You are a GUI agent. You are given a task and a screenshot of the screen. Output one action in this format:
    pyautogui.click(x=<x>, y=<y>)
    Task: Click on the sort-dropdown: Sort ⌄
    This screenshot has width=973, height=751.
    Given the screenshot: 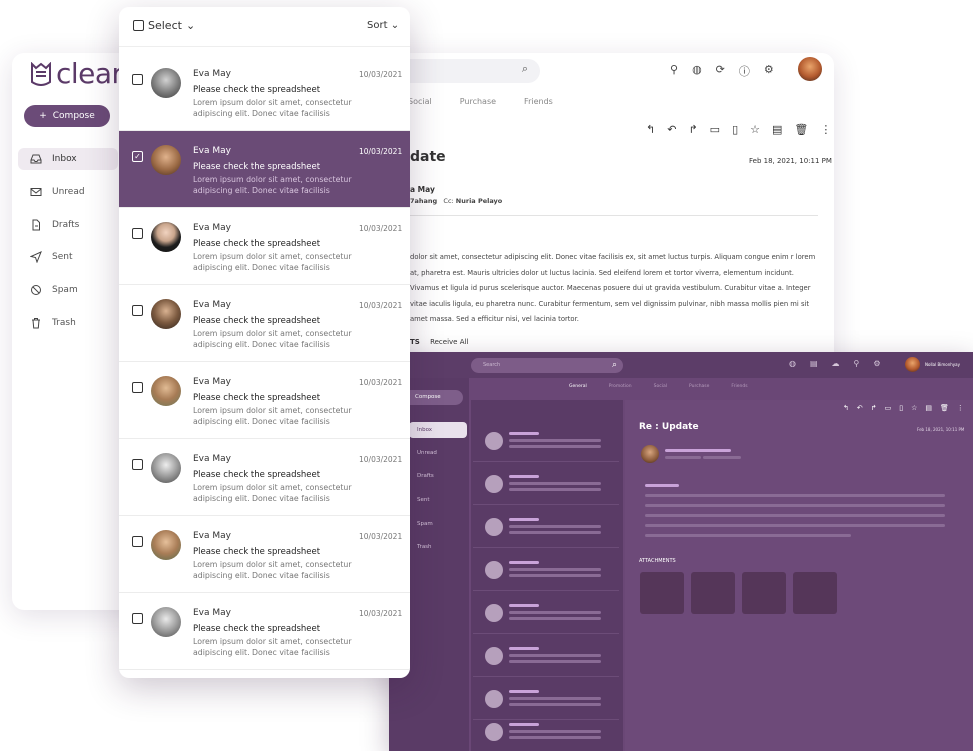 What is the action you would take?
    pyautogui.click(x=383, y=25)
    